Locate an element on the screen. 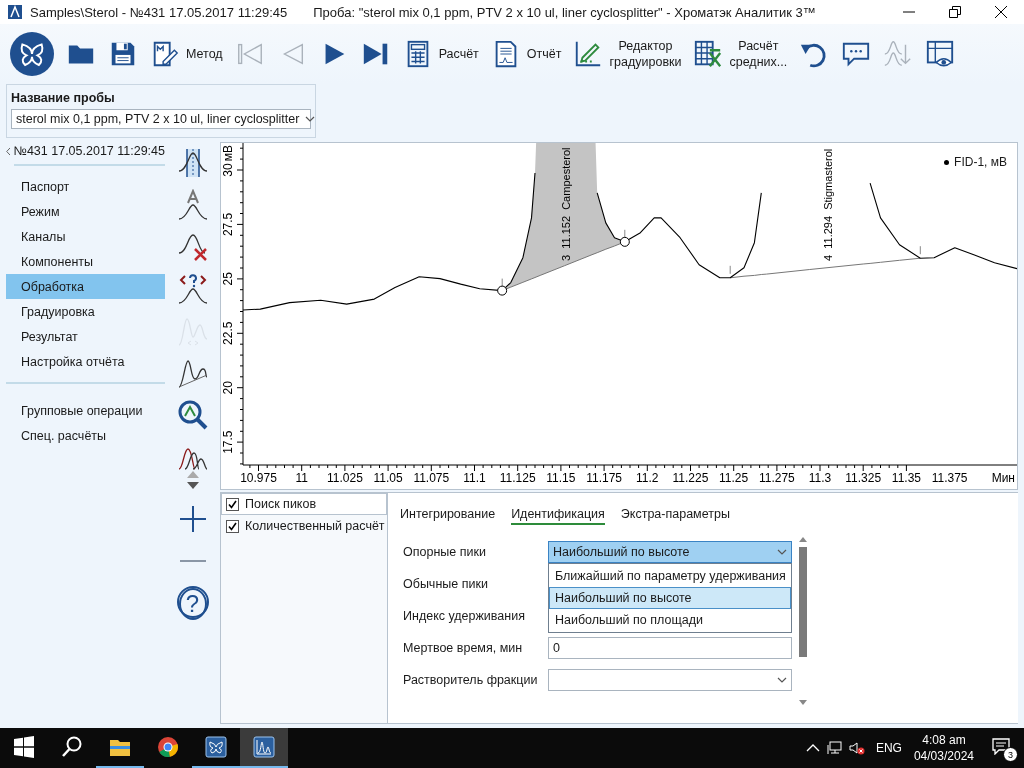 This screenshot has width=1024, height=768. toolbar-button: Отчёт is located at coordinates (526, 54).